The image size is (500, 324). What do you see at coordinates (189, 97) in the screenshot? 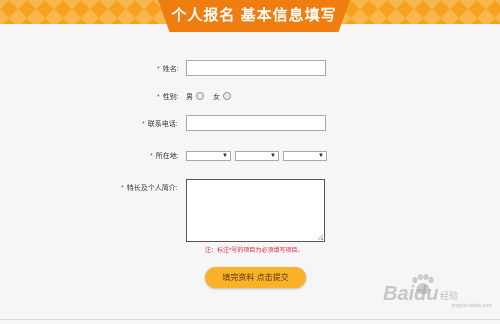
I see `gender-male-label: 男` at bounding box center [189, 97].